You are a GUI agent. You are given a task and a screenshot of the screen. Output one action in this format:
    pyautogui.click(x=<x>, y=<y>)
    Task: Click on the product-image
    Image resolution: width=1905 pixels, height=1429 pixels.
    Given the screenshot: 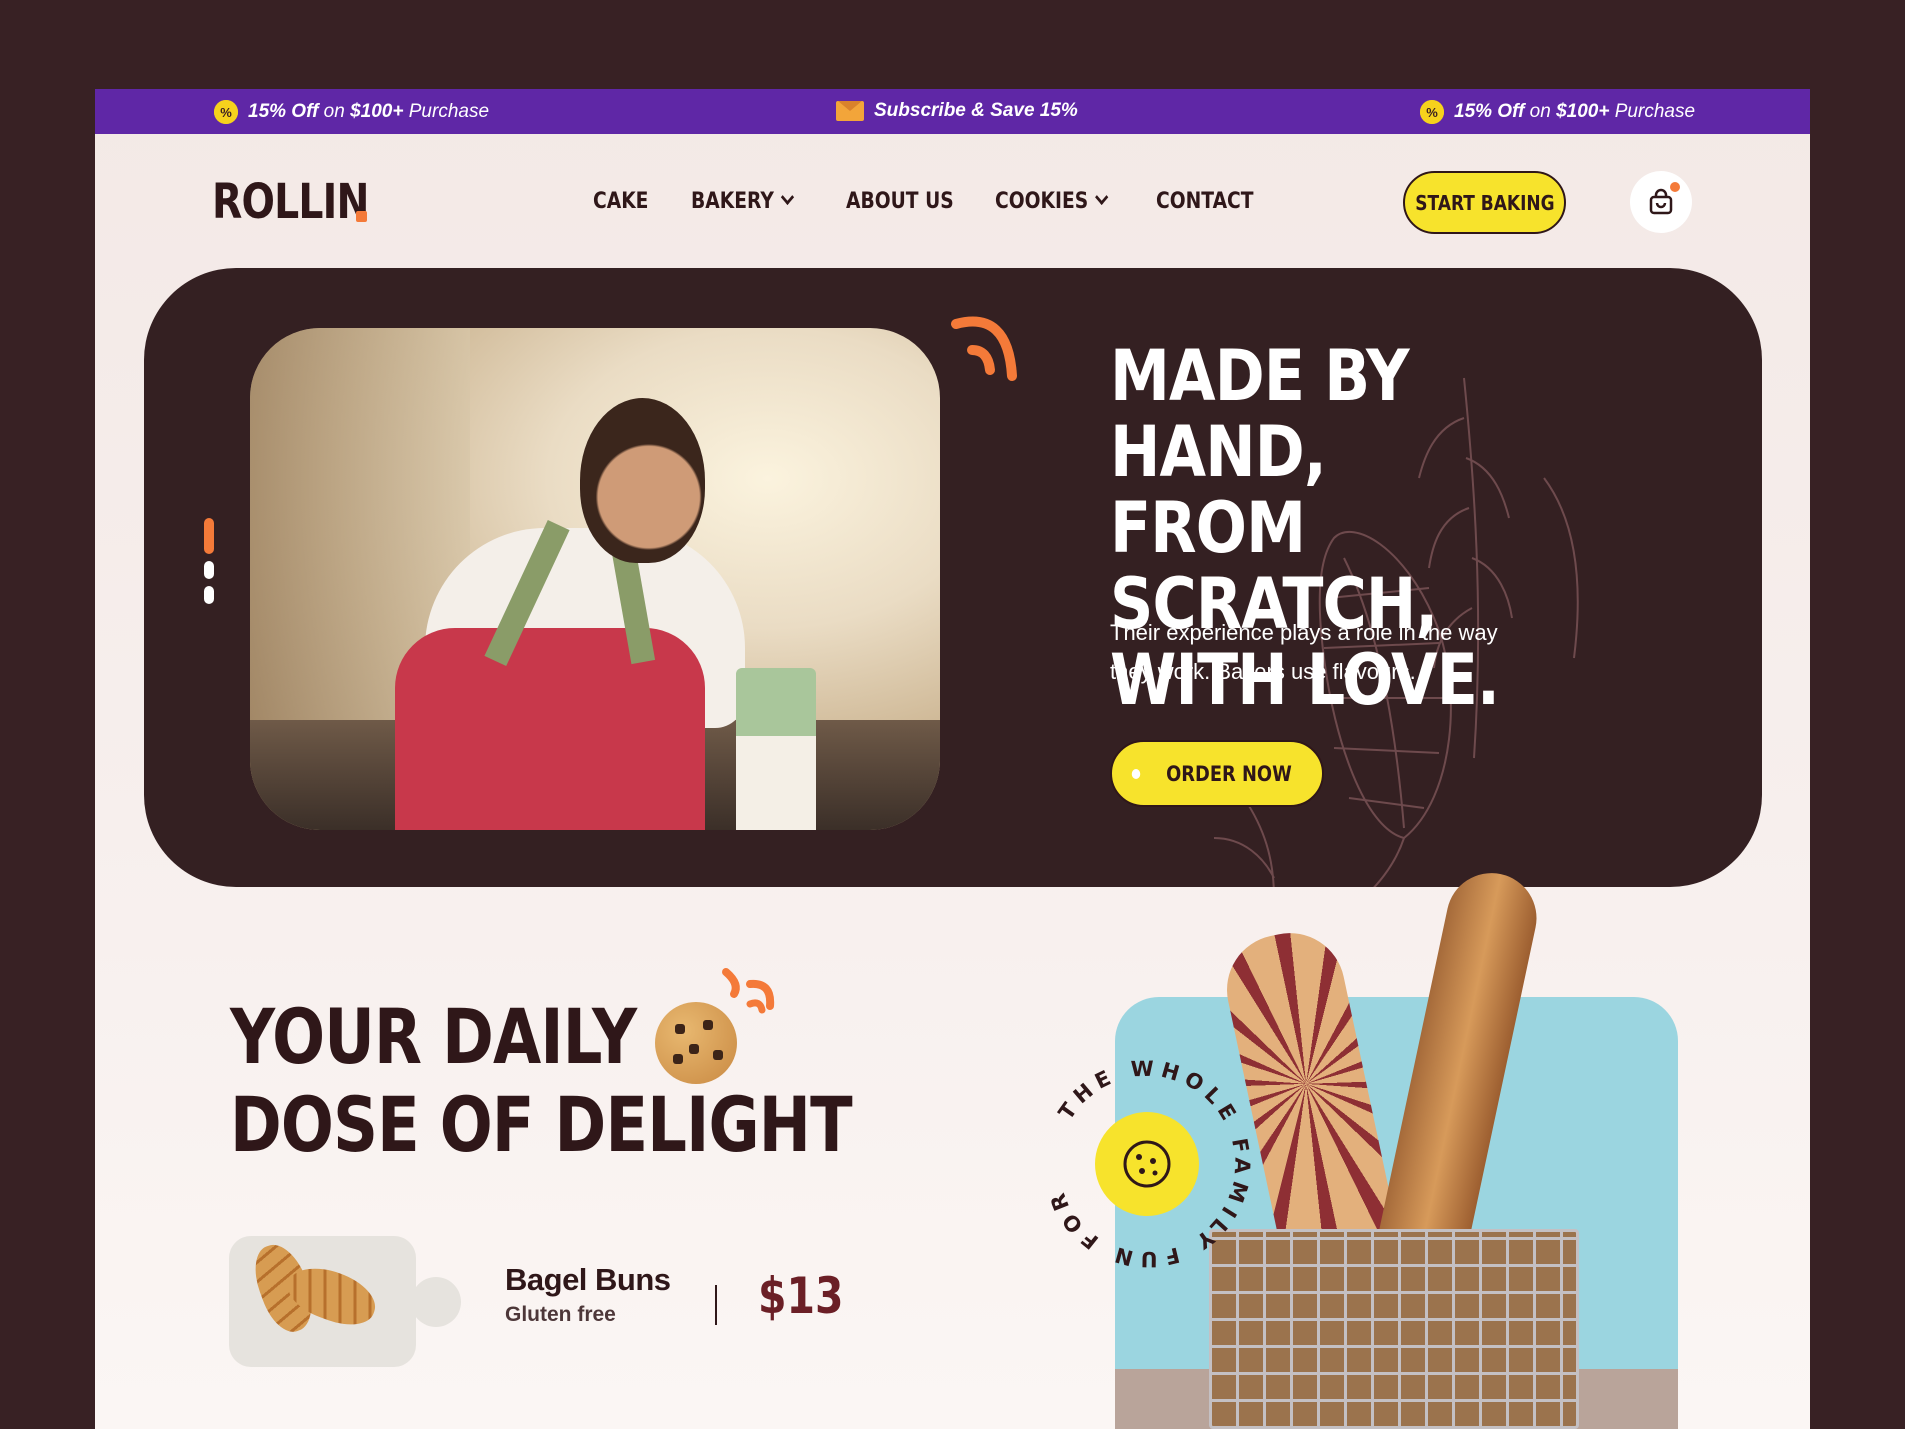 What is the action you would take?
    pyautogui.click(x=322, y=1301)
    